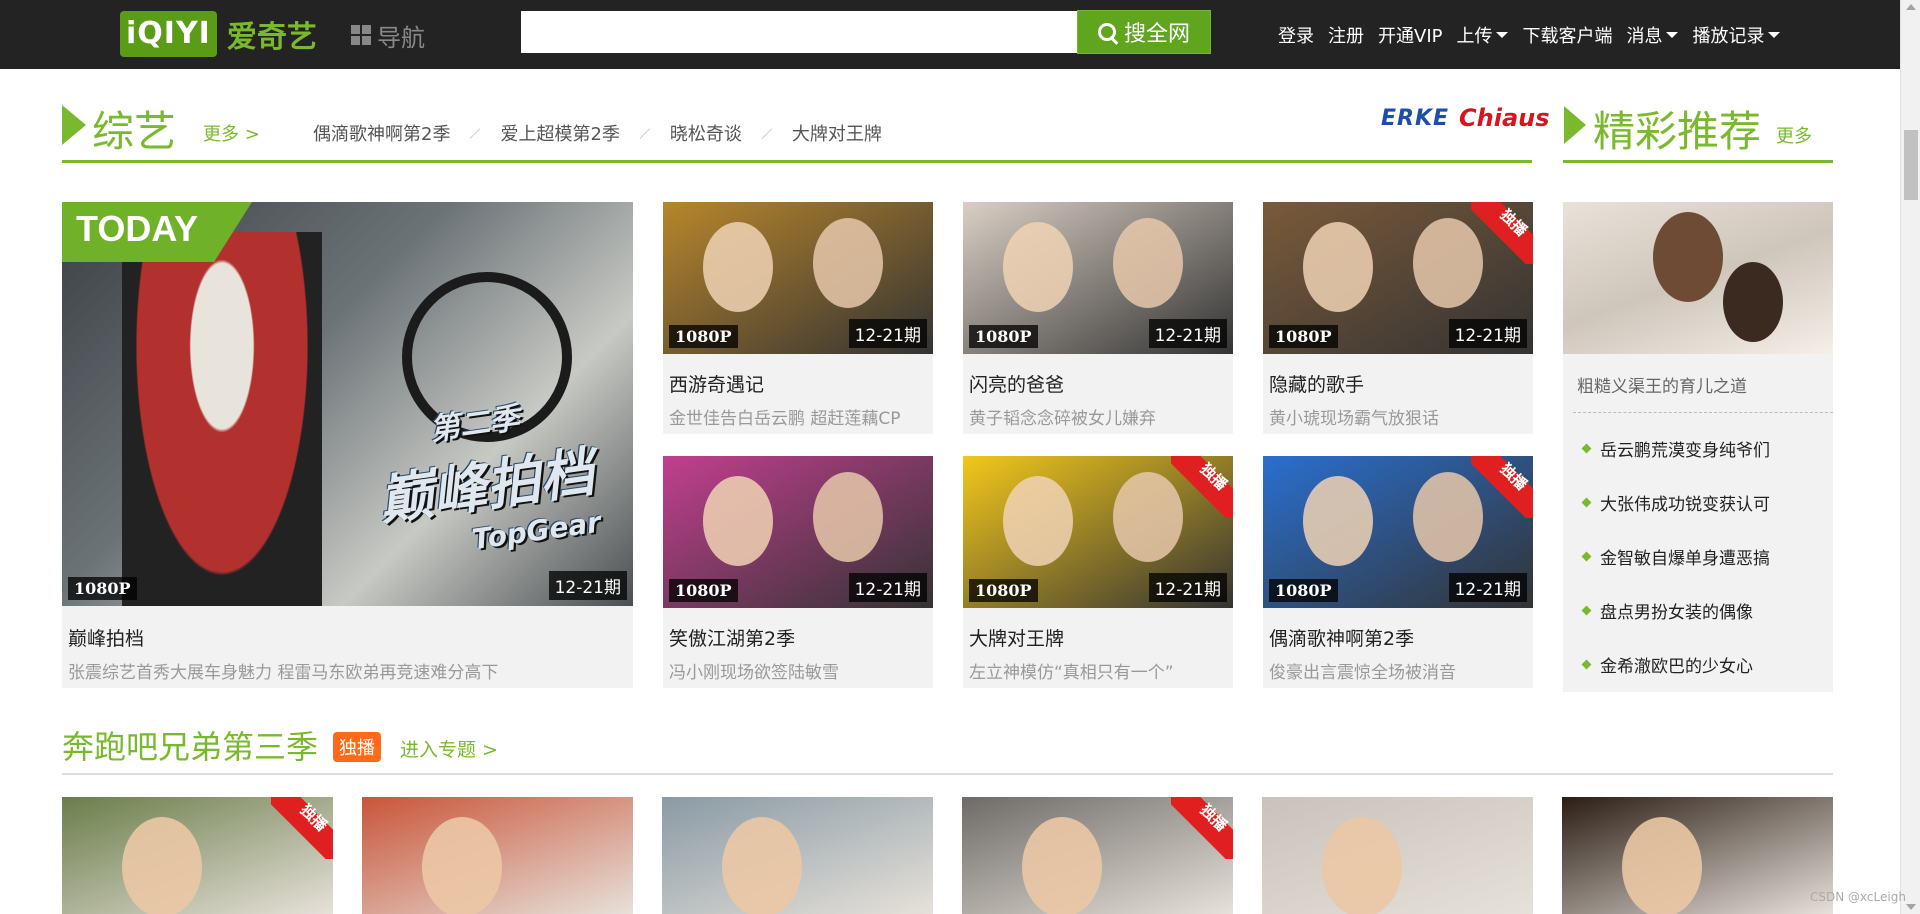  I want to click on grid-icon, so click(361, 35).